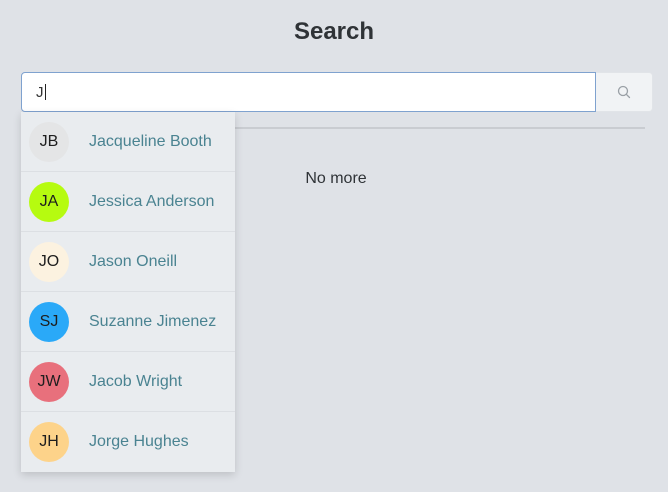 The height and width of the screenshot is (492, 668). I want to click on suggestion-item: SJ Suzanne Jimenez, so click(128, 322).